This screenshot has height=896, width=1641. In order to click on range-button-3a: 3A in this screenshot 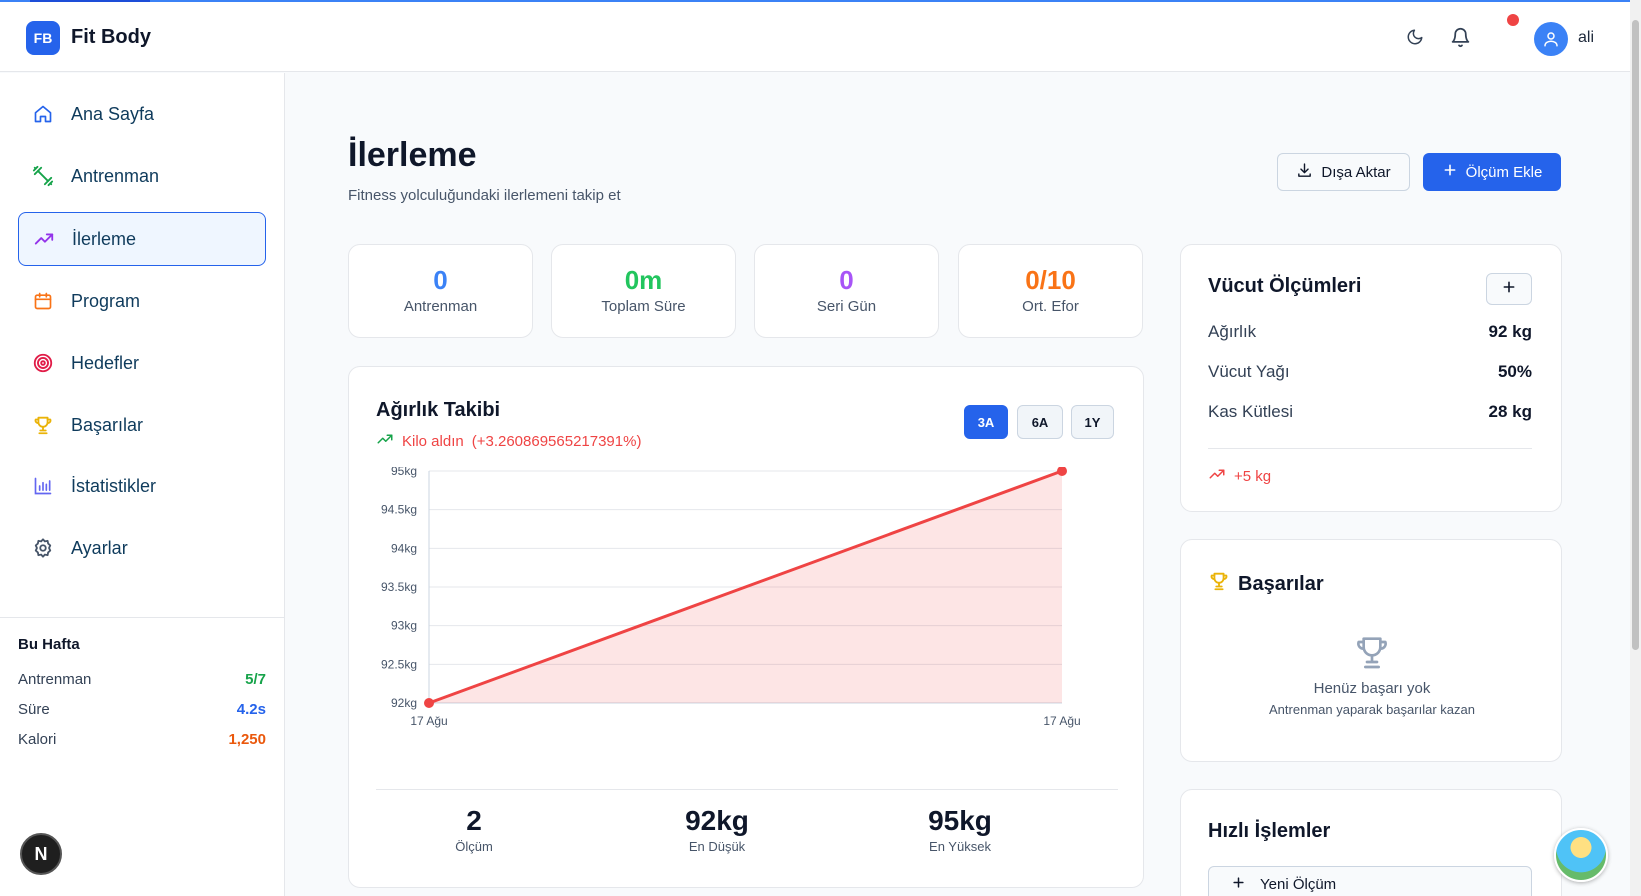, I will do `click(986, 422)`.